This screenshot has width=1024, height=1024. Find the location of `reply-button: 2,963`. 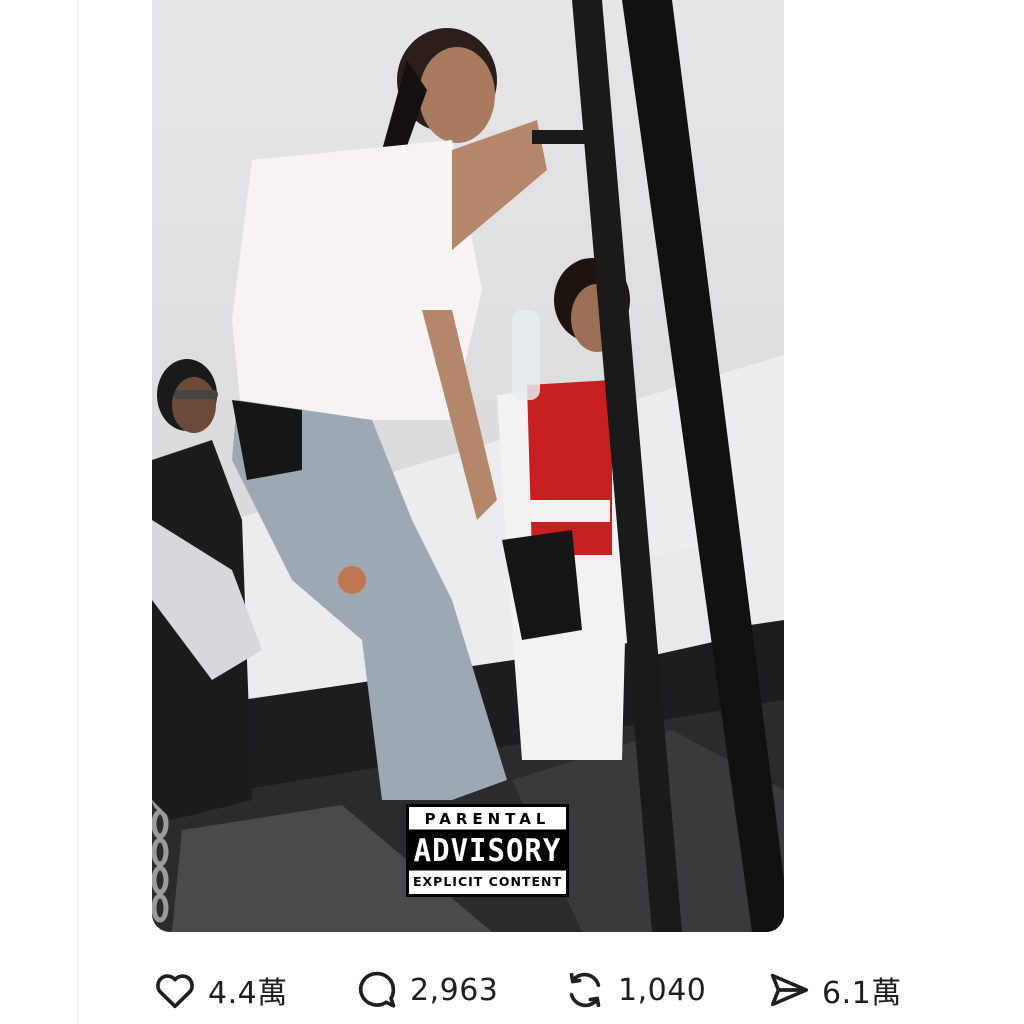

reply-button: 2,963 is located at coordinates (426, 990).